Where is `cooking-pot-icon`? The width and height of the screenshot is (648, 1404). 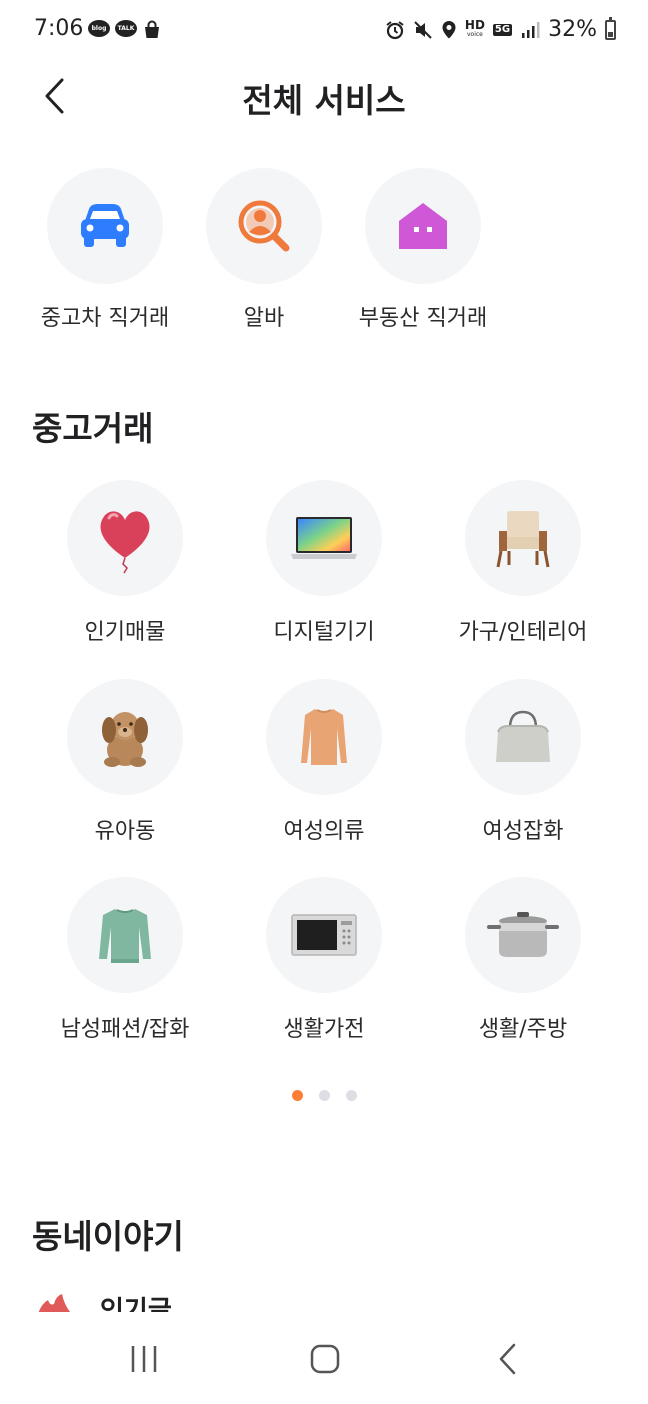
cooking-pot-icon is located at coordinates (523, 934).